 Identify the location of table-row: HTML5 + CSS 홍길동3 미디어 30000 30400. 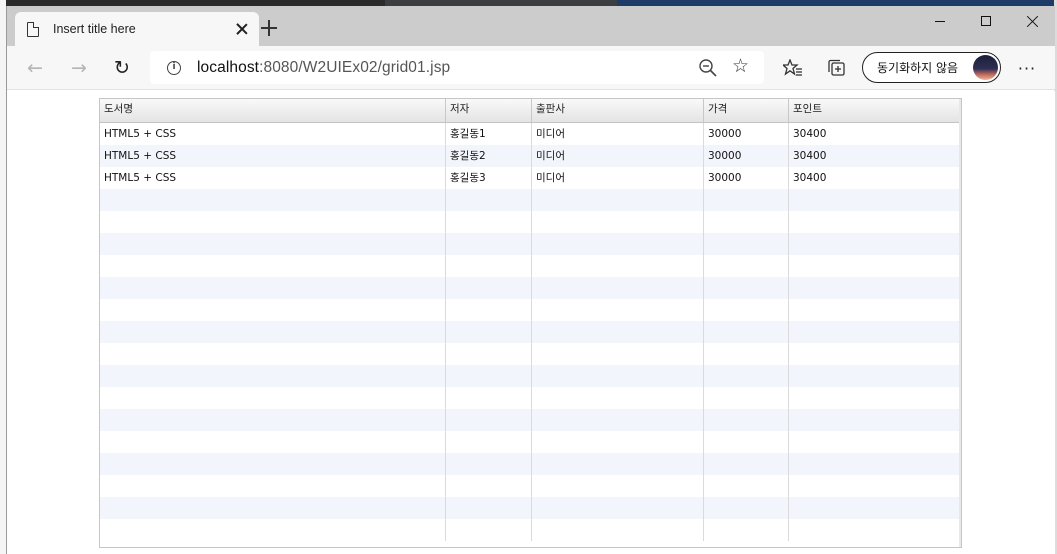
(530, 178).